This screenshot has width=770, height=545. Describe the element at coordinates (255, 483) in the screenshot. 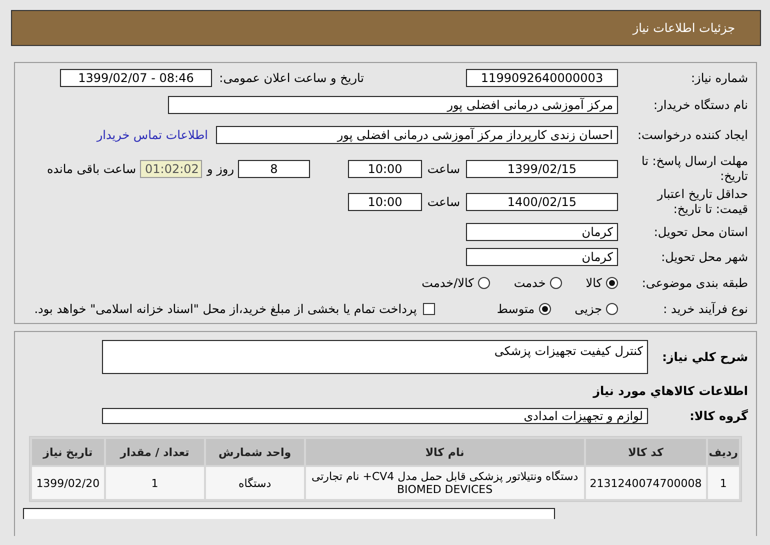

I see `table-cell: دستگاه` at that location.